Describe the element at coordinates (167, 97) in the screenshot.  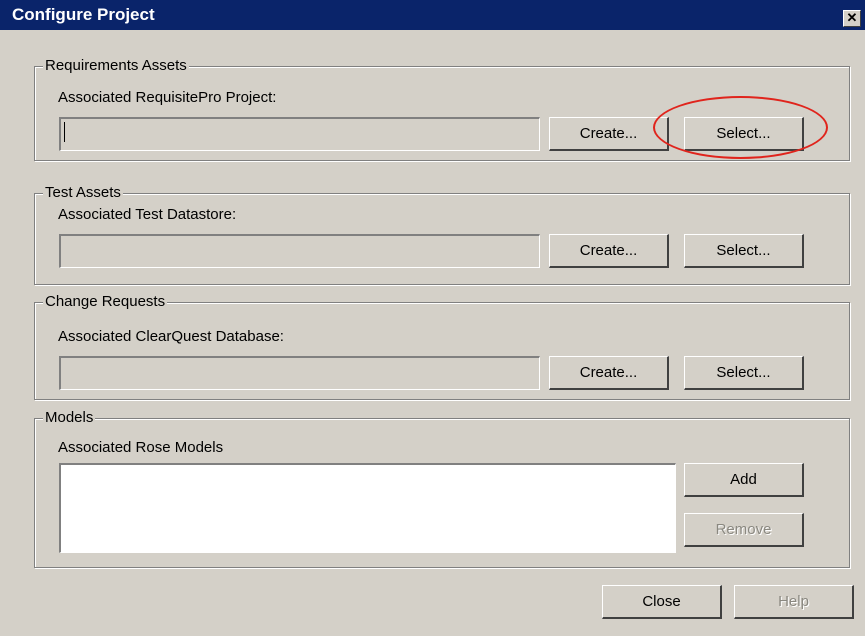
I see `requisitepro-project-label: Associated RequisitePro Project:` at that location.